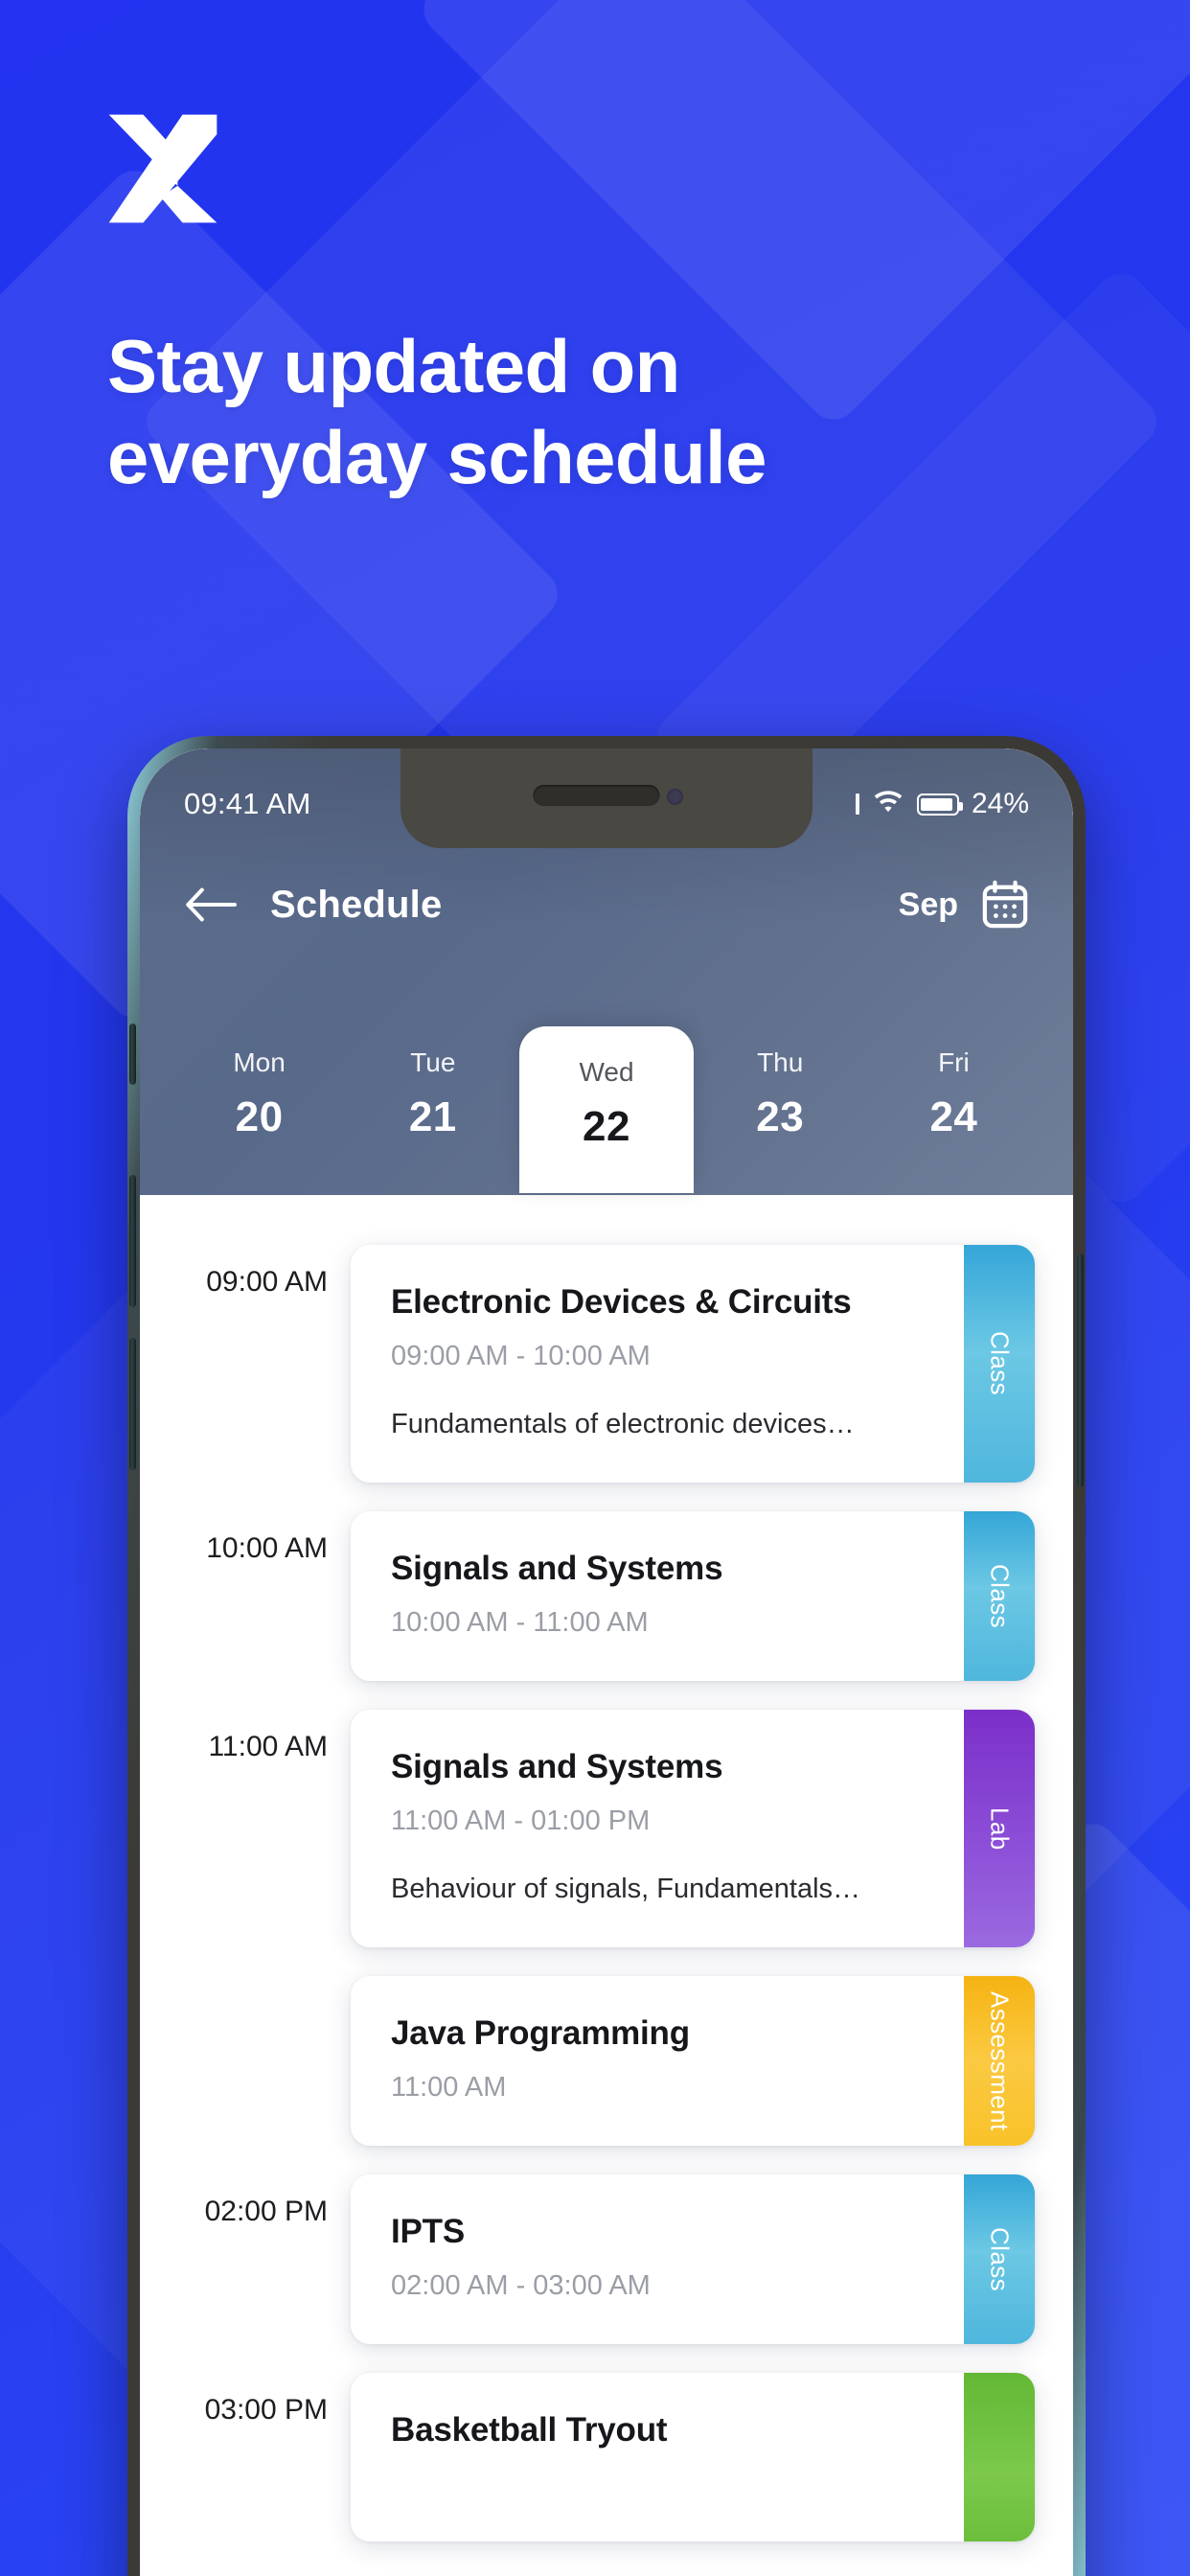  What do you see at coordinates (214, 904) in the screenshot?
I see `back-arrow-icon` at bounding box center [214, 904].